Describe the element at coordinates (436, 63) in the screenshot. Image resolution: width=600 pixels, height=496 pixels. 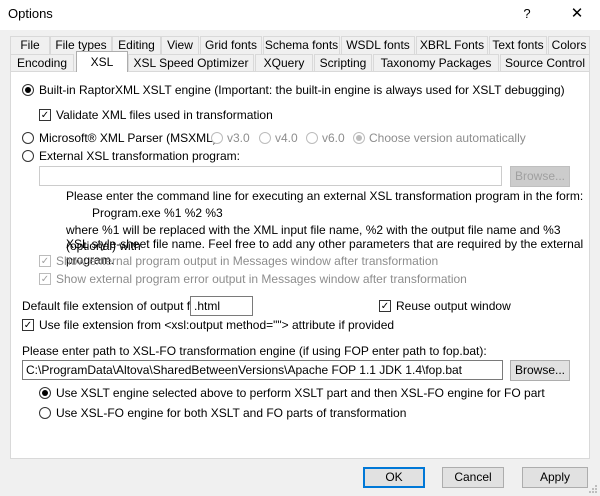
I see `tab-taxonomy-packages: Taxonomy Packages` at that location.